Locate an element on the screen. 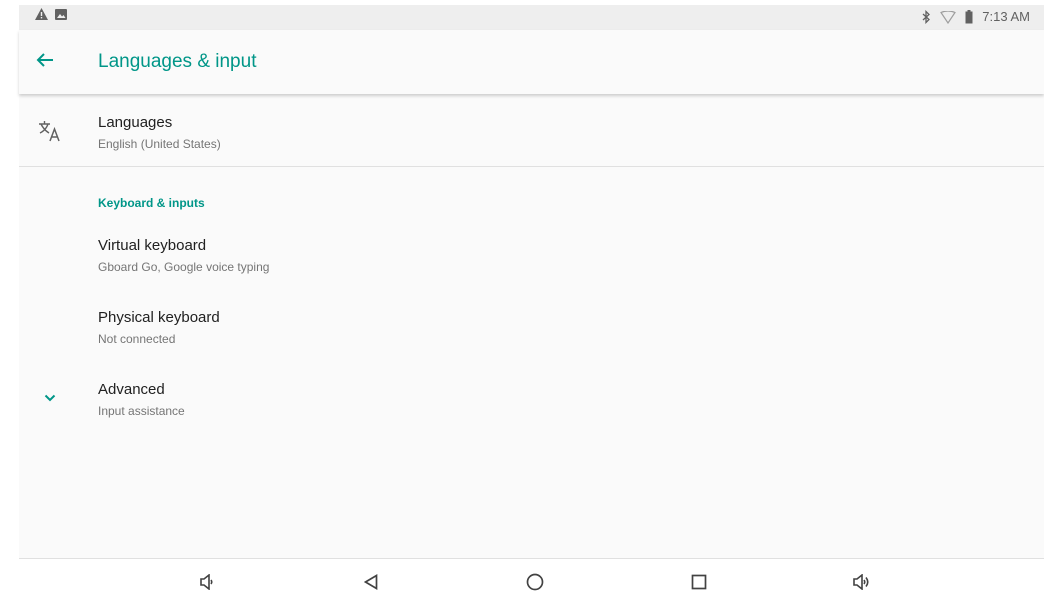 The image size is (1044, 603). back-button is located at coordinates (45, 62).